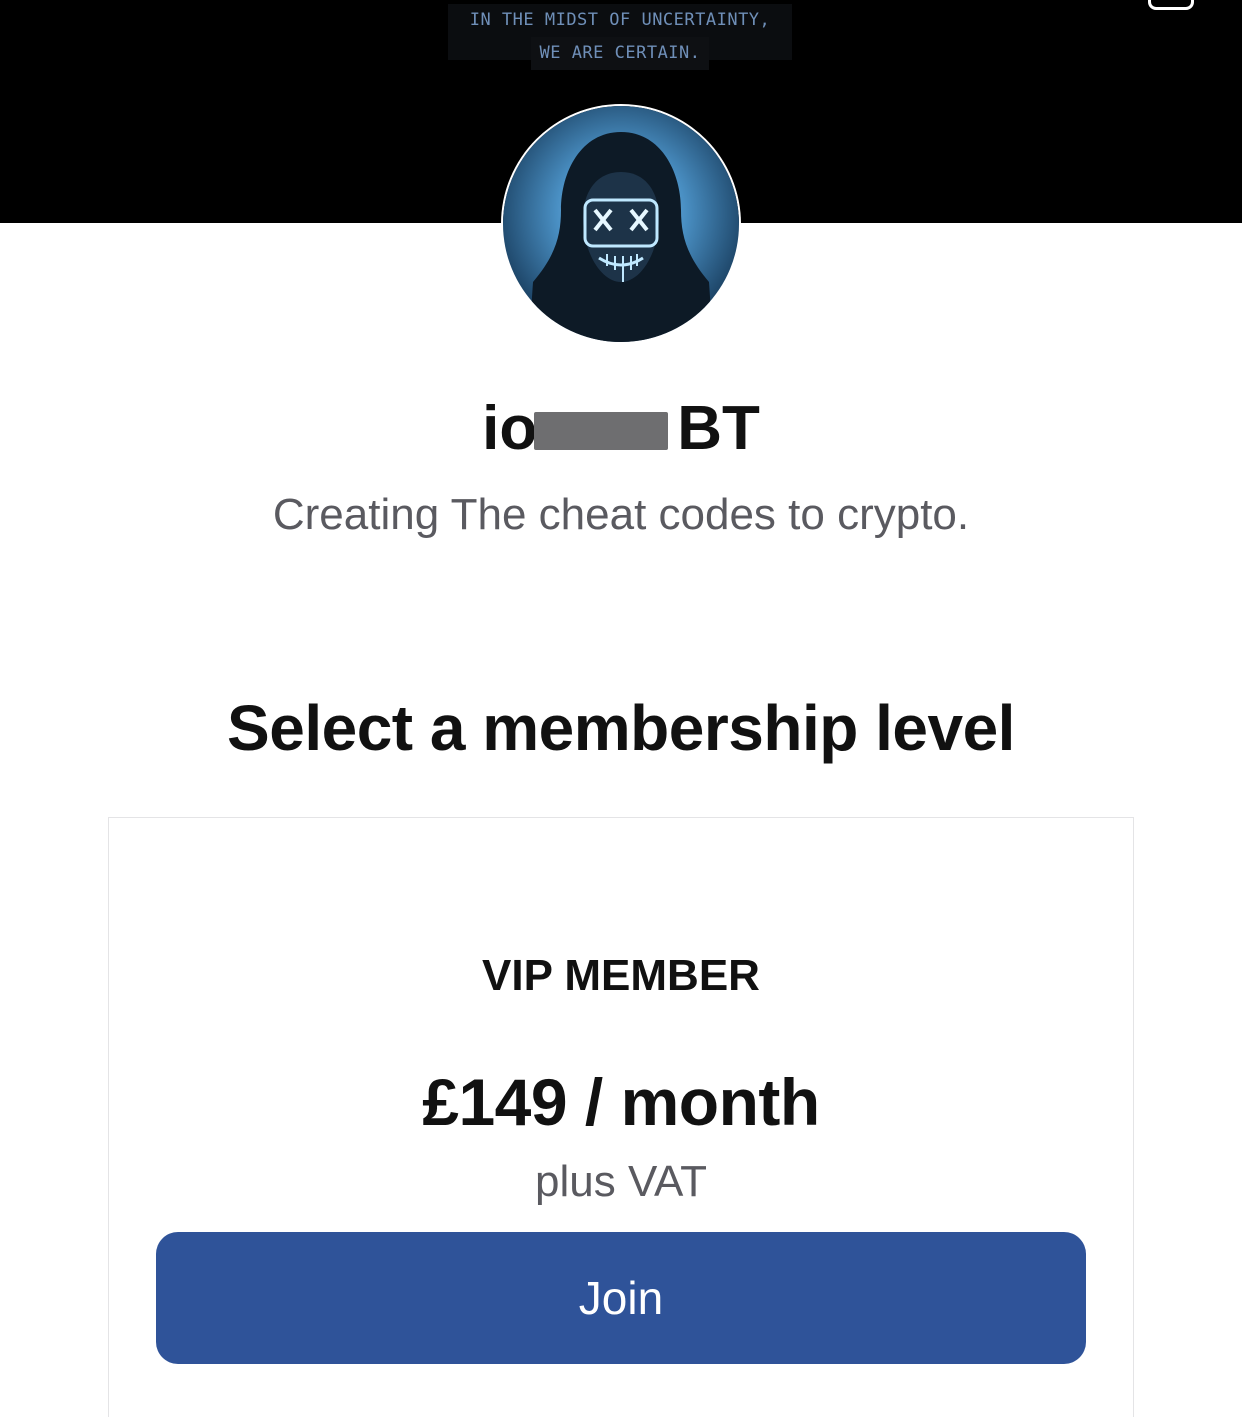 This screenshot has width=1242, height=1417. Describe the element at coordinates (621, 1298) in the screenshot. I see `join-button: Join` at that location.